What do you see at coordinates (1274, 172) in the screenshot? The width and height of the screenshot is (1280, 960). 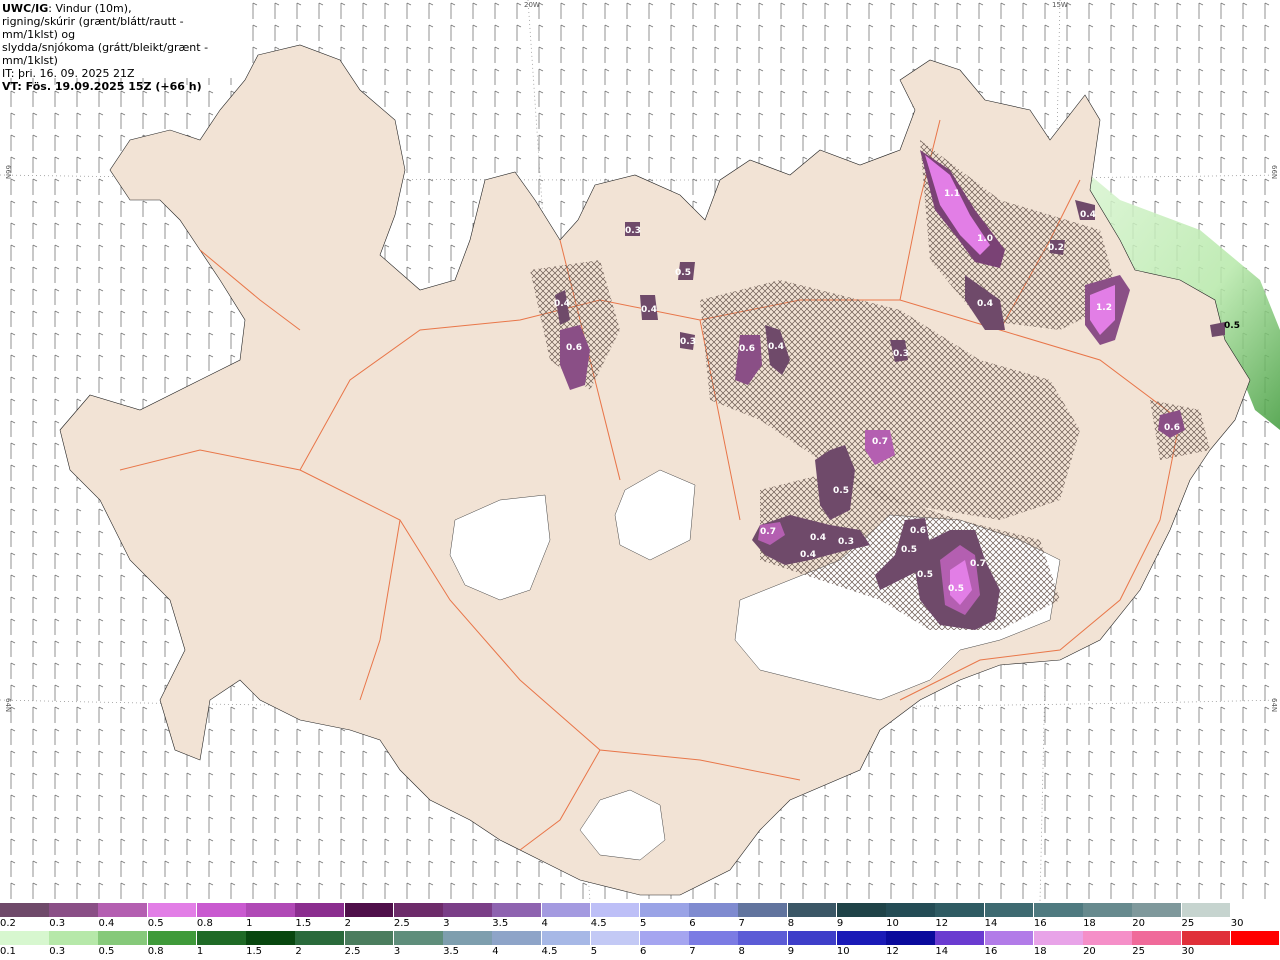 I see `lat-label-66n-right: 66N` at bounding box center [1274, 172].